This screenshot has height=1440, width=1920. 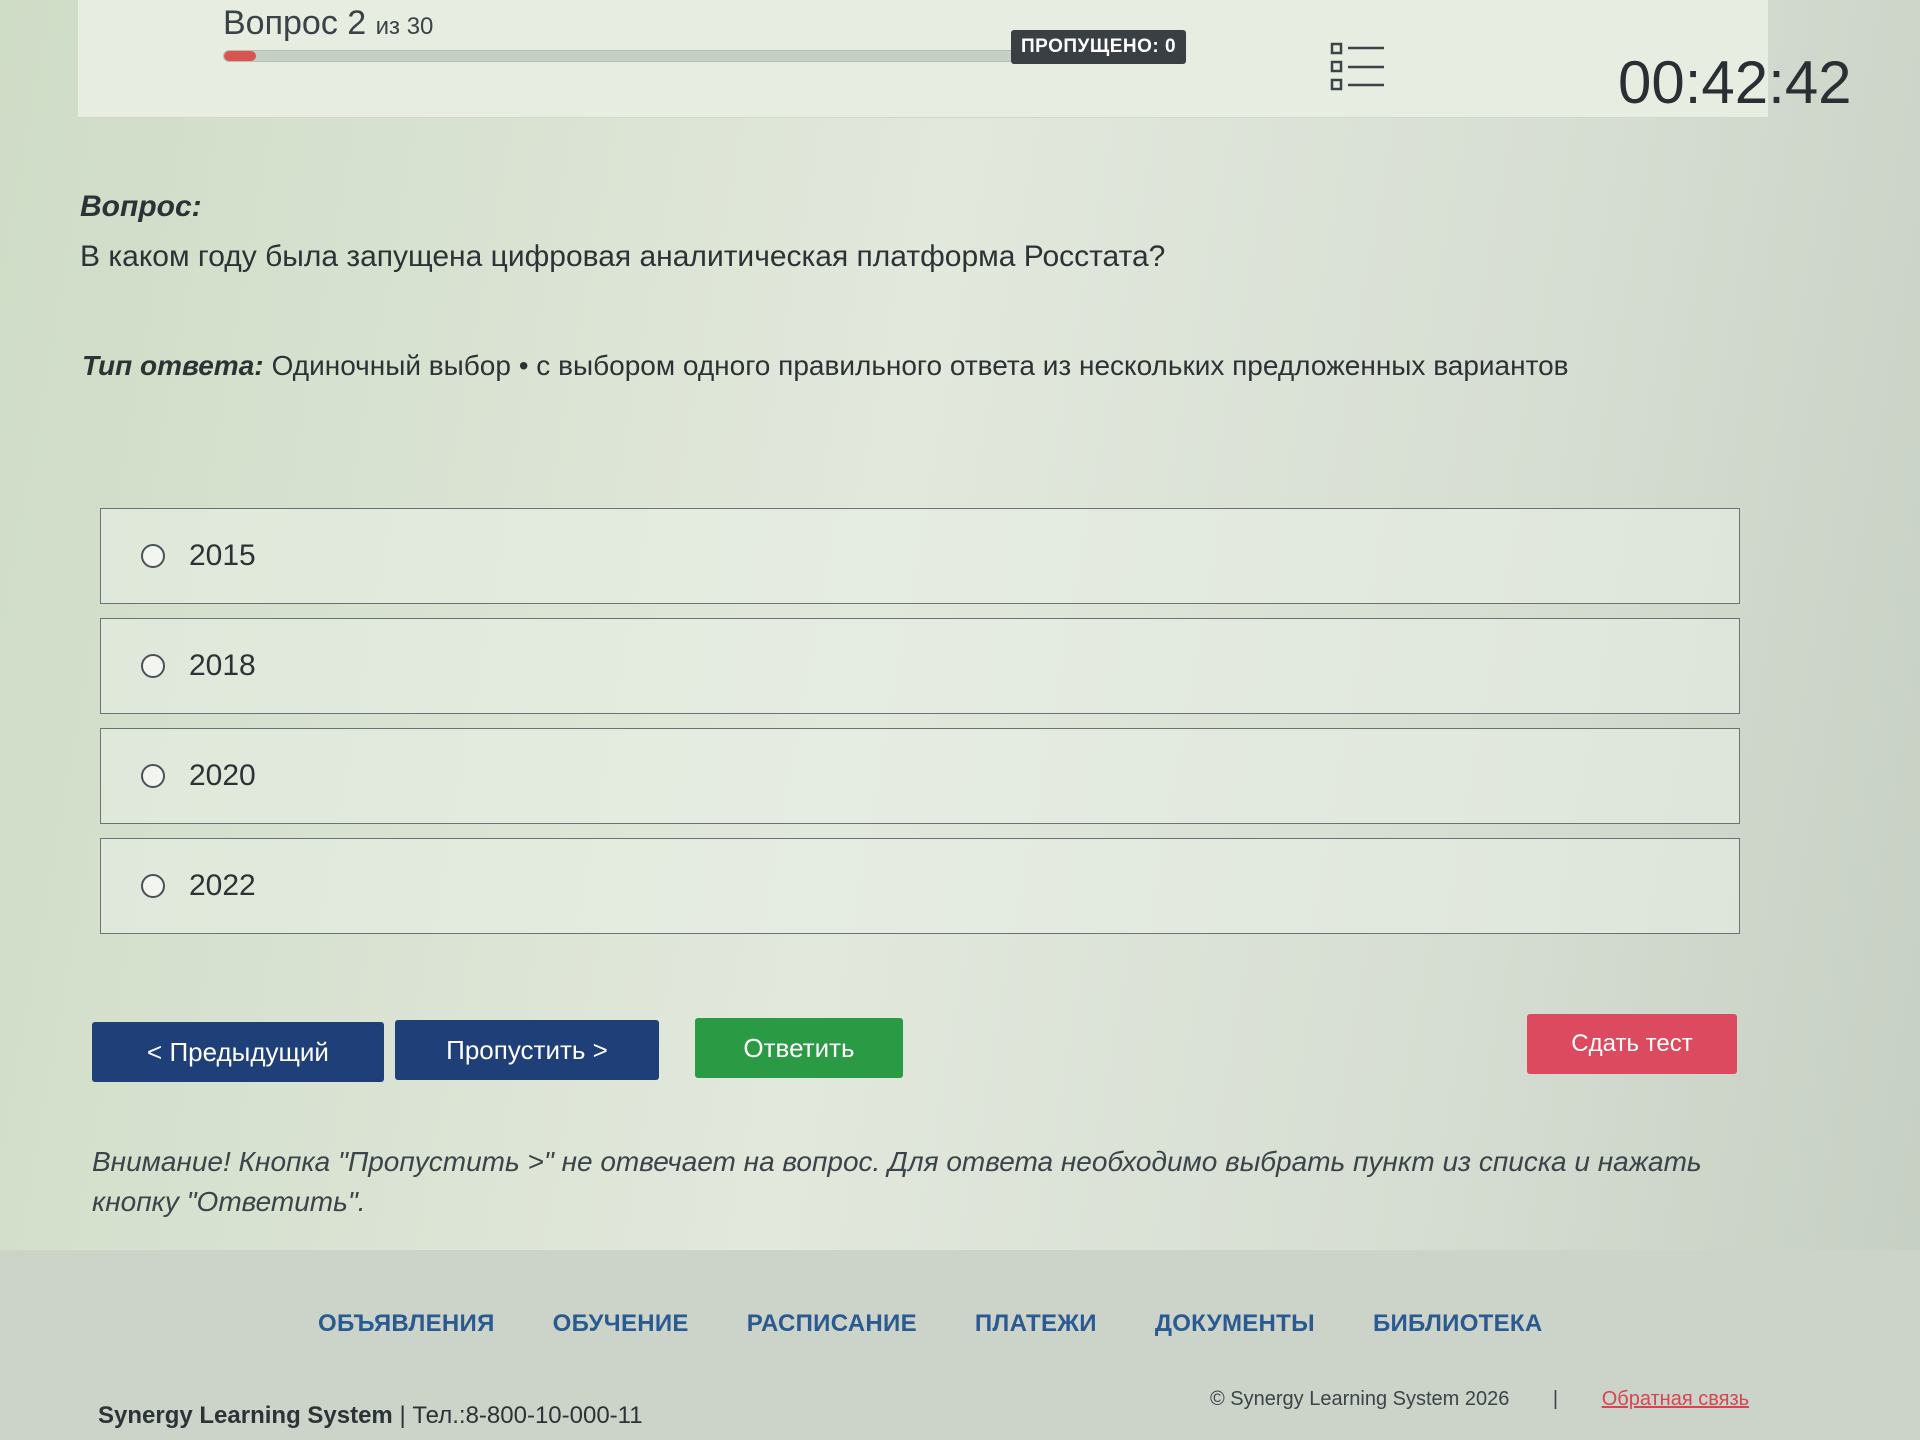 What do you see at coordinates (527, 1050) in the screenshot?
I see `skip-button: Пропустить >` at bounding box center [527, 1050].